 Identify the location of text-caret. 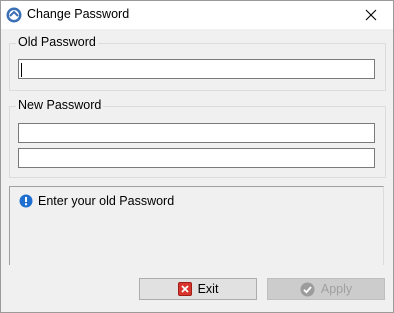
(21, 70).